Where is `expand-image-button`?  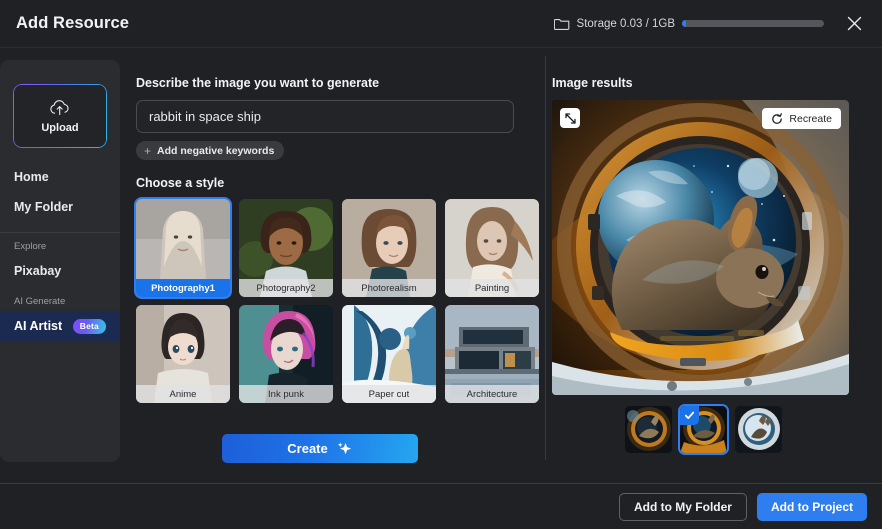 expand-image-button is located at coordinates (570, 118).